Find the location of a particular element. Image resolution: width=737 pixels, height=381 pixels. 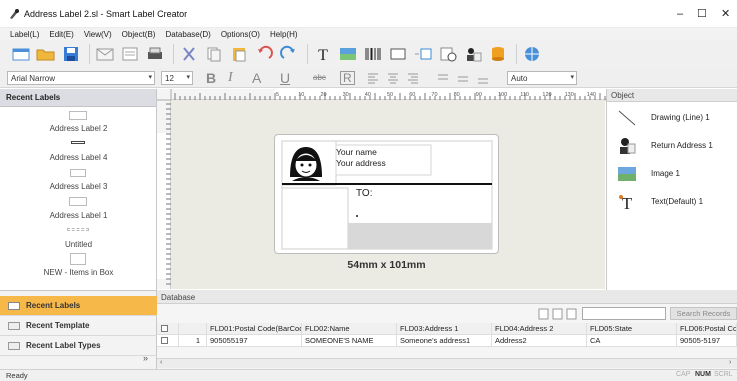

open-folder-icon is located at coordinates (46, 54).